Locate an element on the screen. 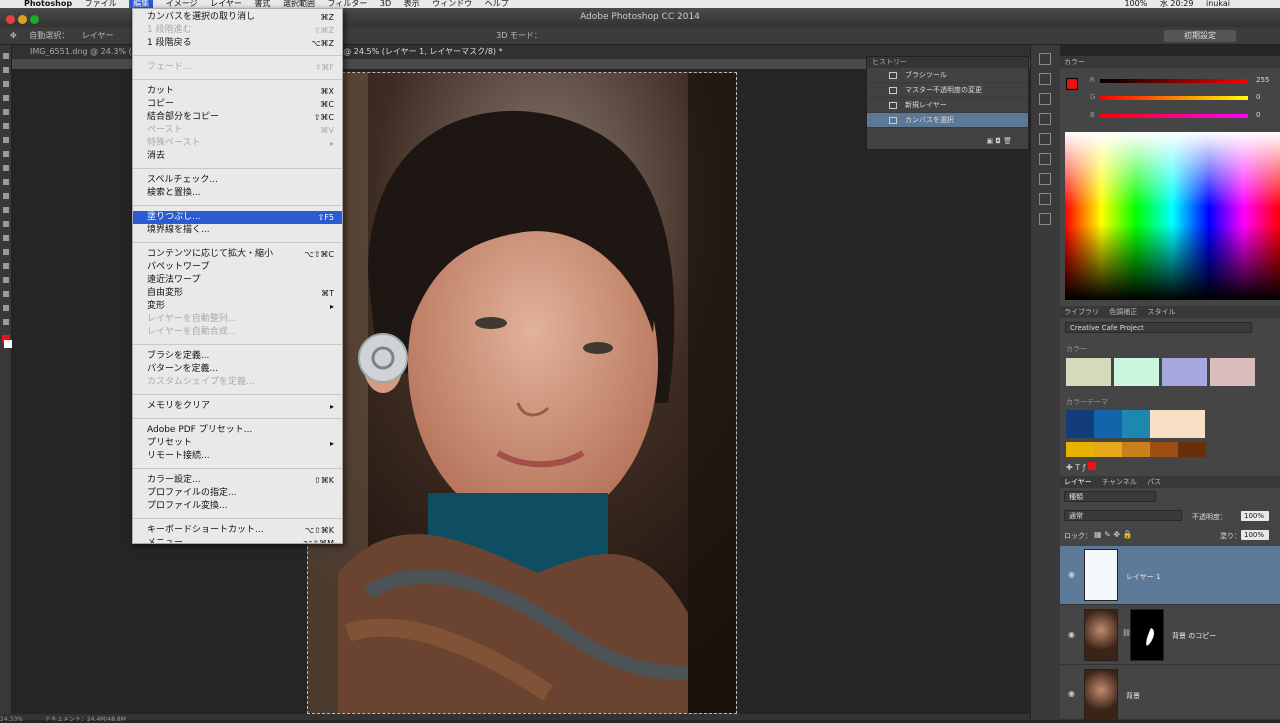  quick-select-tool-icon is located at coordinates (6, 98).